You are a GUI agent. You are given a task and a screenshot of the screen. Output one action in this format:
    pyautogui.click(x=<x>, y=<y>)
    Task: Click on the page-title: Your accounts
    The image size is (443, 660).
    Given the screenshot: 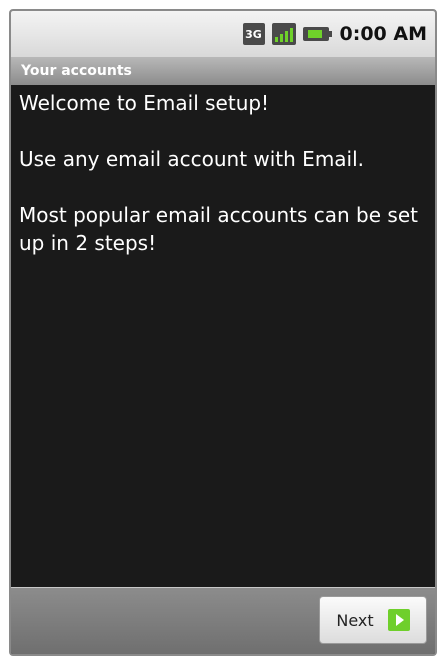 What is the action you would take?
    pyautogui.click(x=76, y=71)
    